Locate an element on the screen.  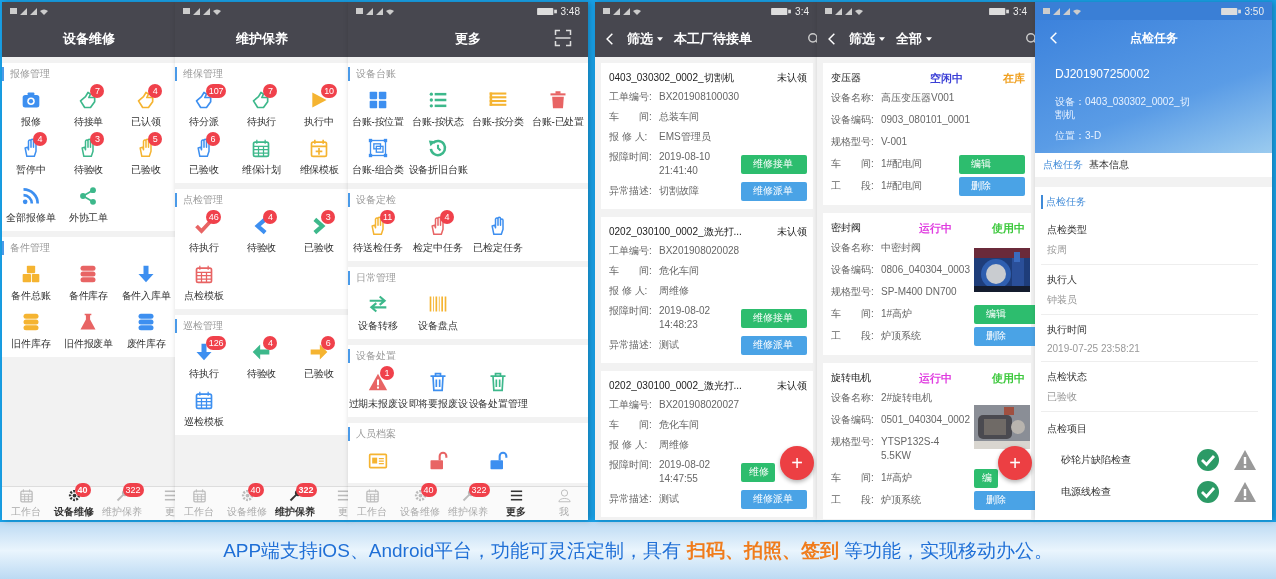
menu-item: 点检模板 is located at coordinates (204, 283).